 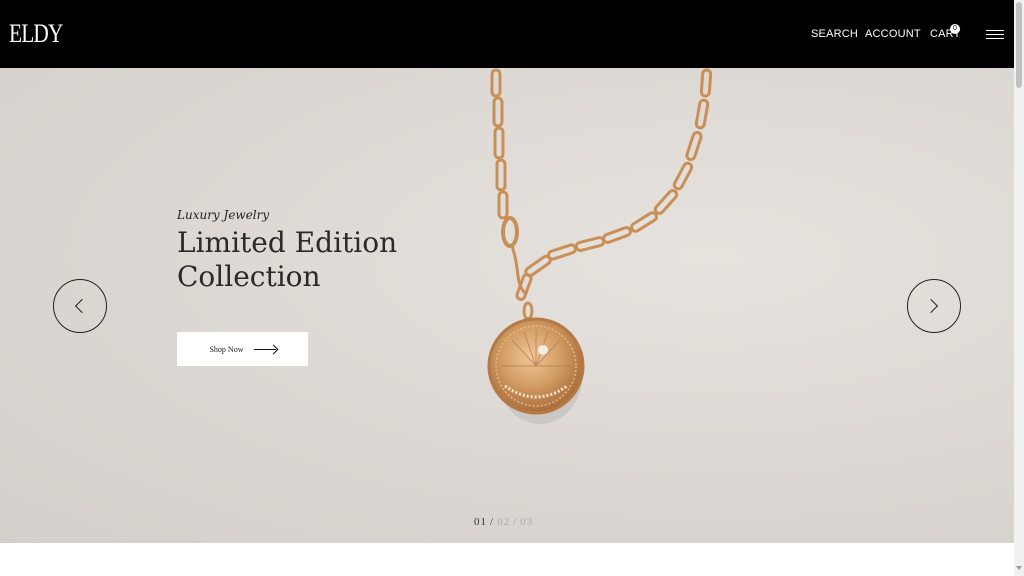 I want to click on slide-indicator-2: 02, so click(x=503, y=522).